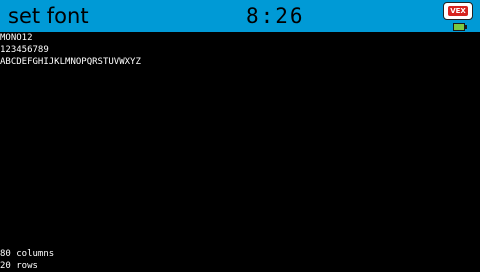 This screenshot has height=272, width=480. What do you see at coordinates (48, 16) in the screenshot?
I see `program-title: set font` at bounding box center [48, 16].